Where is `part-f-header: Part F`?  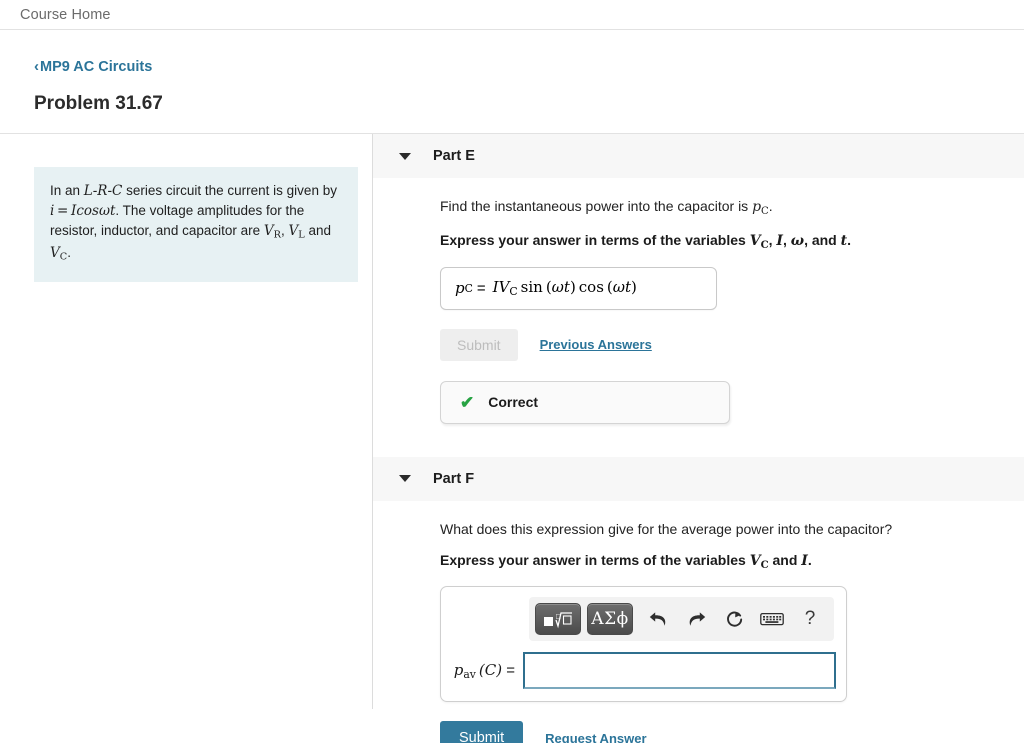 part-f-header: Part F is located at coordinates (698, 478).